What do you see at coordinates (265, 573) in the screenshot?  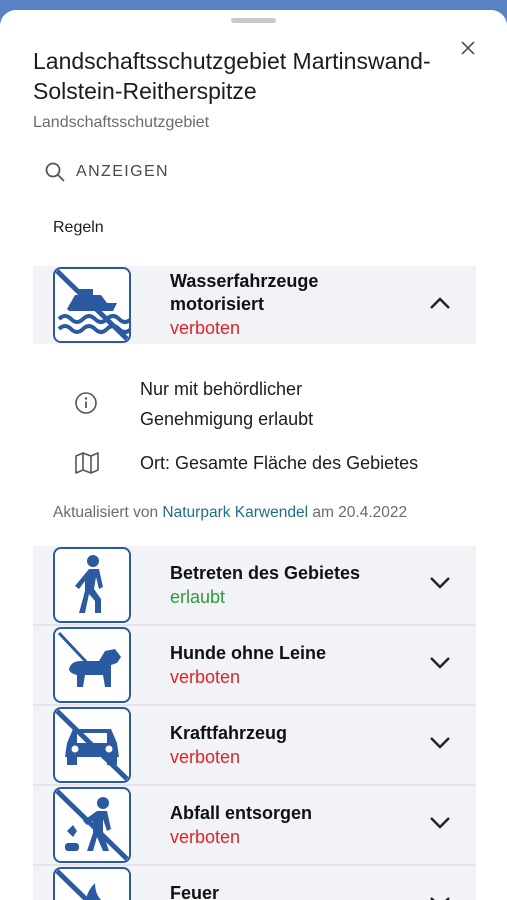 I see `rule-name: Betreten des Gebietes` at bounding box center [265, 573].